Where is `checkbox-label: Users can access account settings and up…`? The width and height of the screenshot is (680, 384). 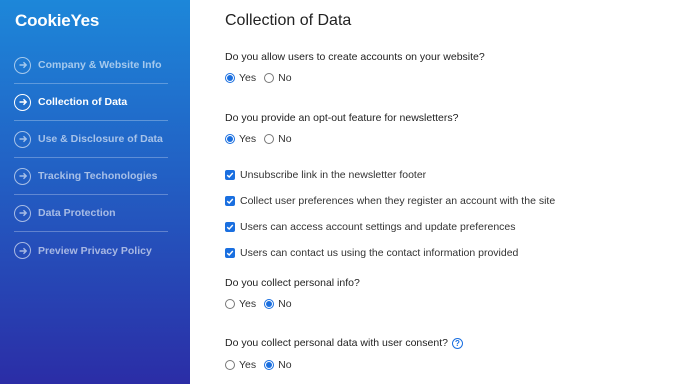 checkbox-label: Users can access account settings and up… is located at coordinates (378, 227).